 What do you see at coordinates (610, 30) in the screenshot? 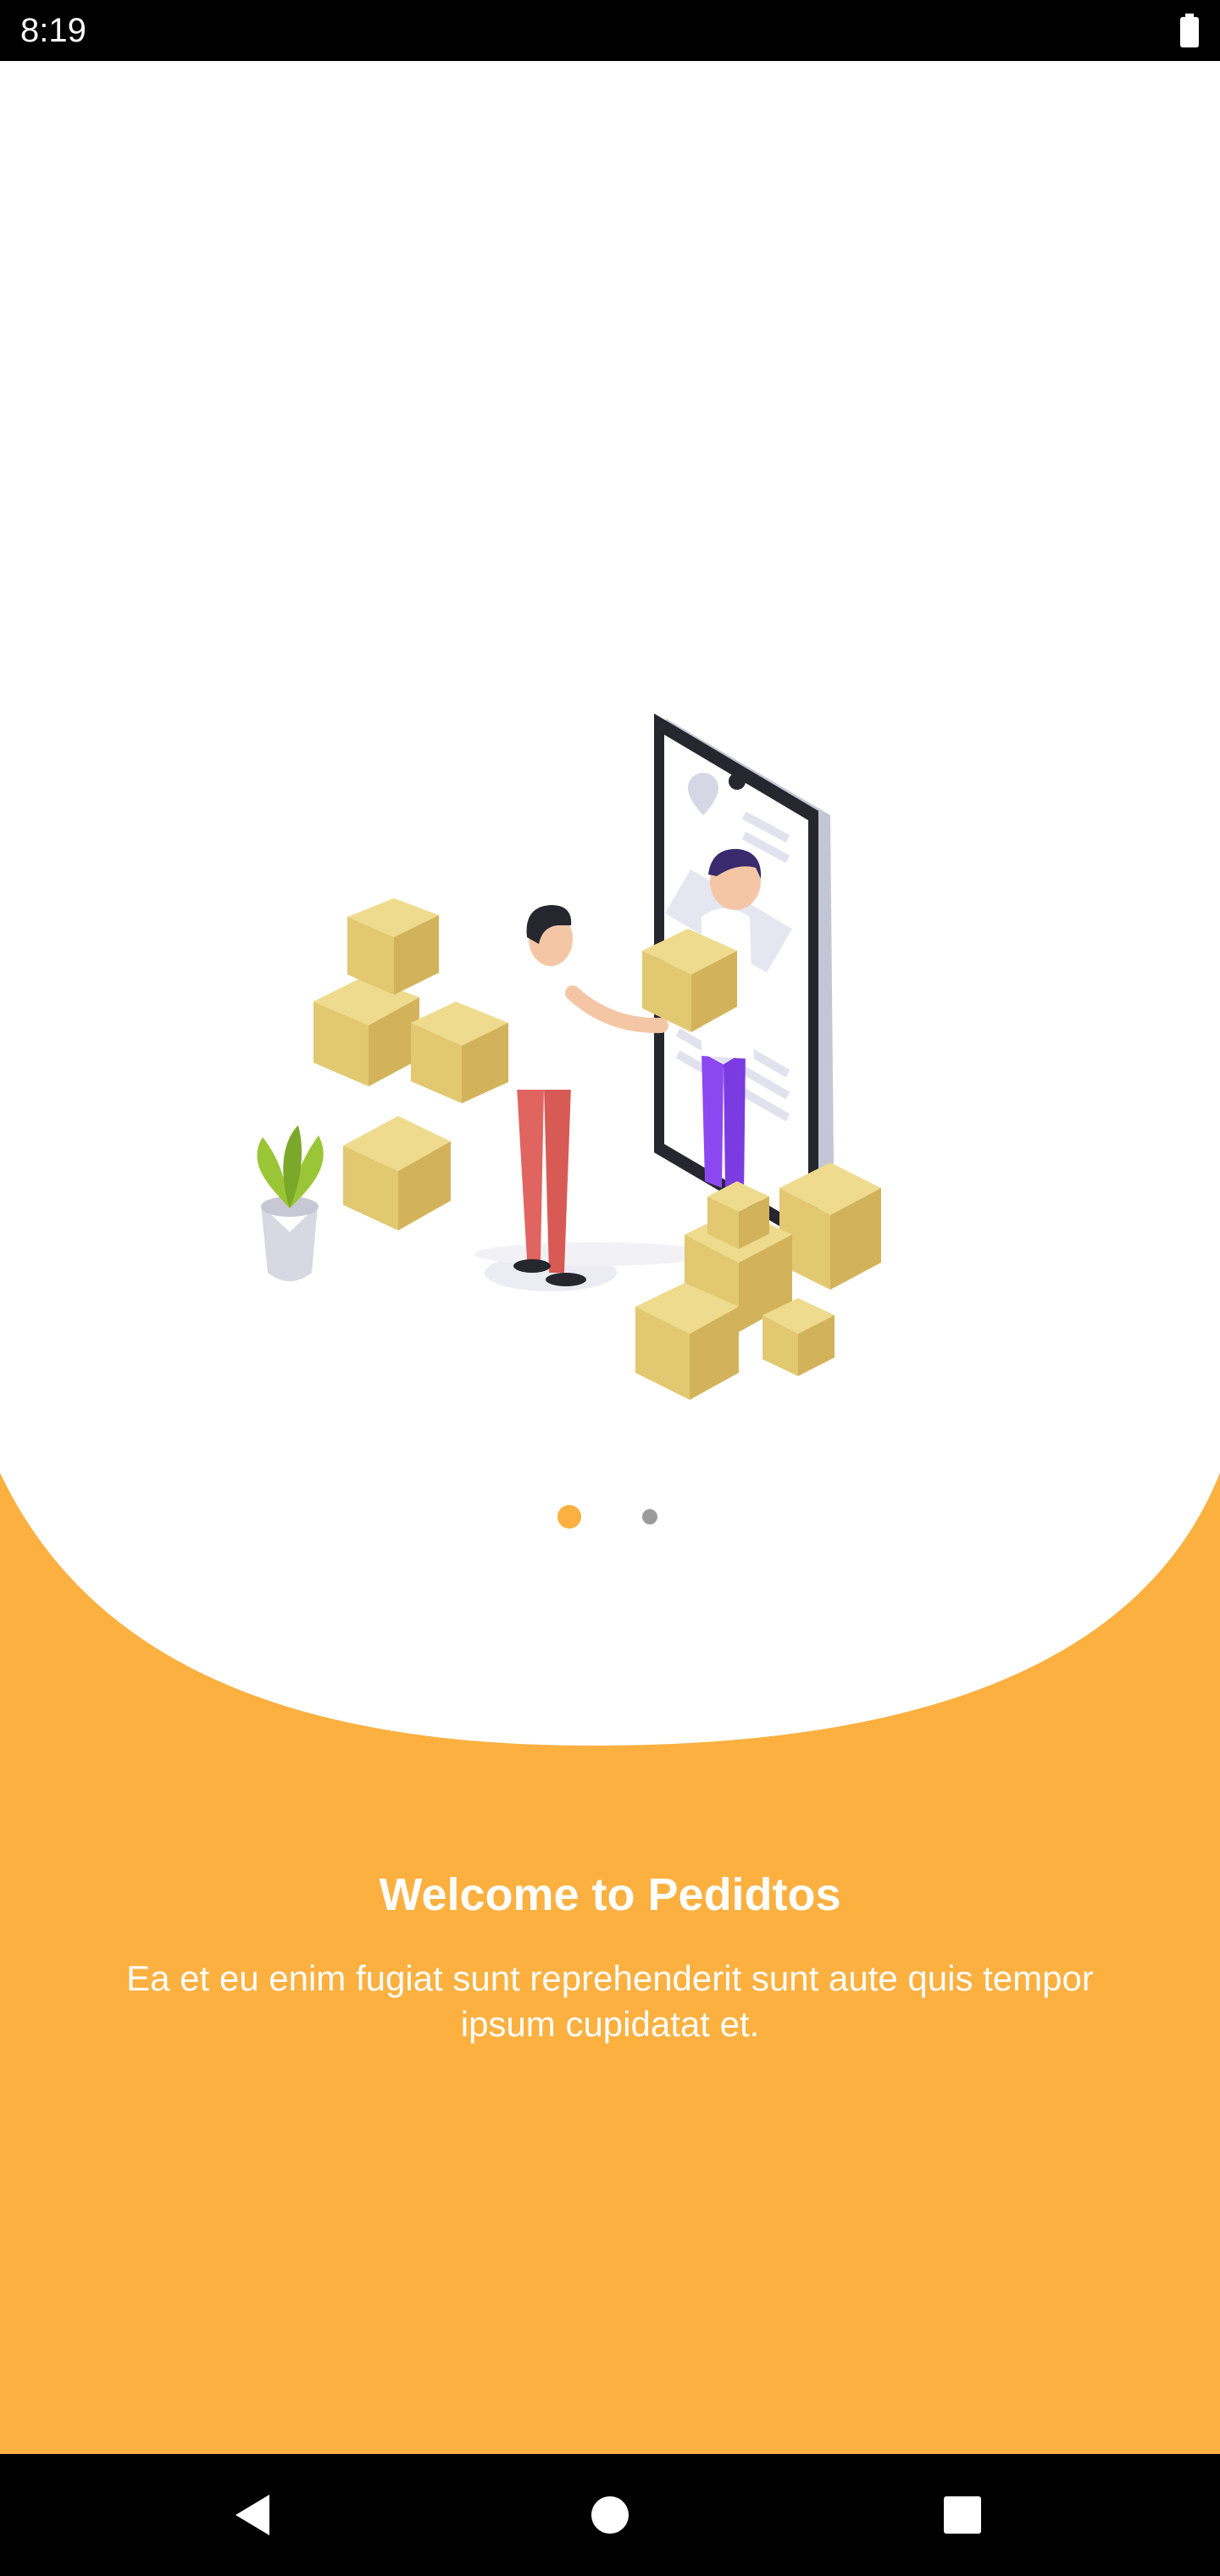
I see `status-bar: 8:19` at bounding box center [610, 30].